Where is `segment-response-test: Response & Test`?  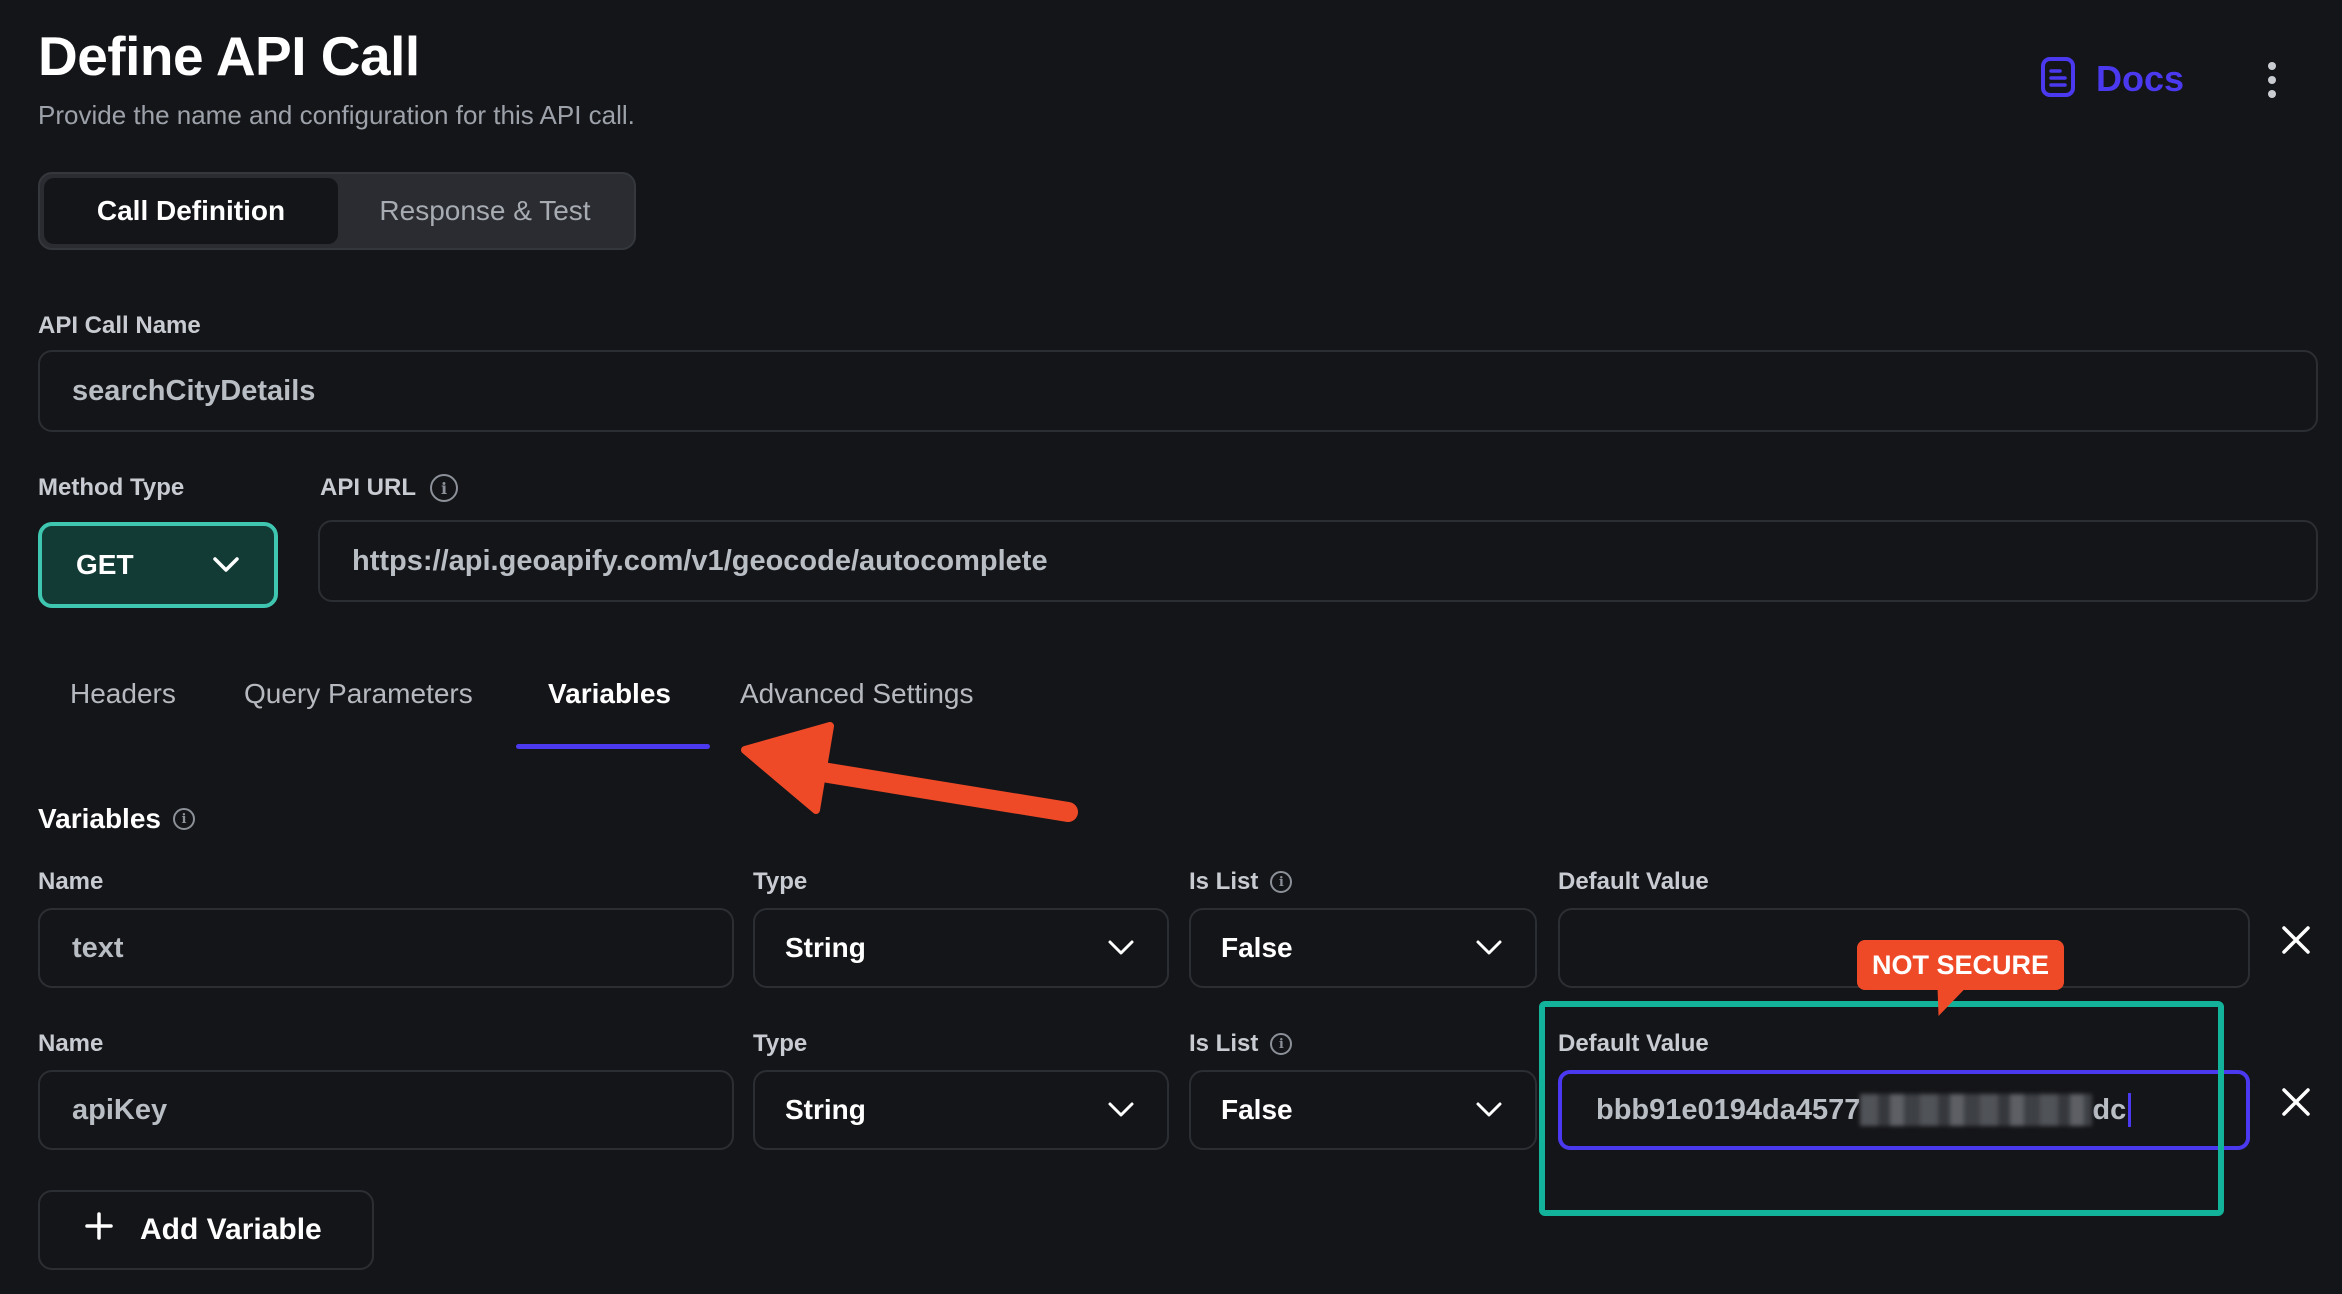 segment-response-test: Response & Test is located at coordinates (485, 211).